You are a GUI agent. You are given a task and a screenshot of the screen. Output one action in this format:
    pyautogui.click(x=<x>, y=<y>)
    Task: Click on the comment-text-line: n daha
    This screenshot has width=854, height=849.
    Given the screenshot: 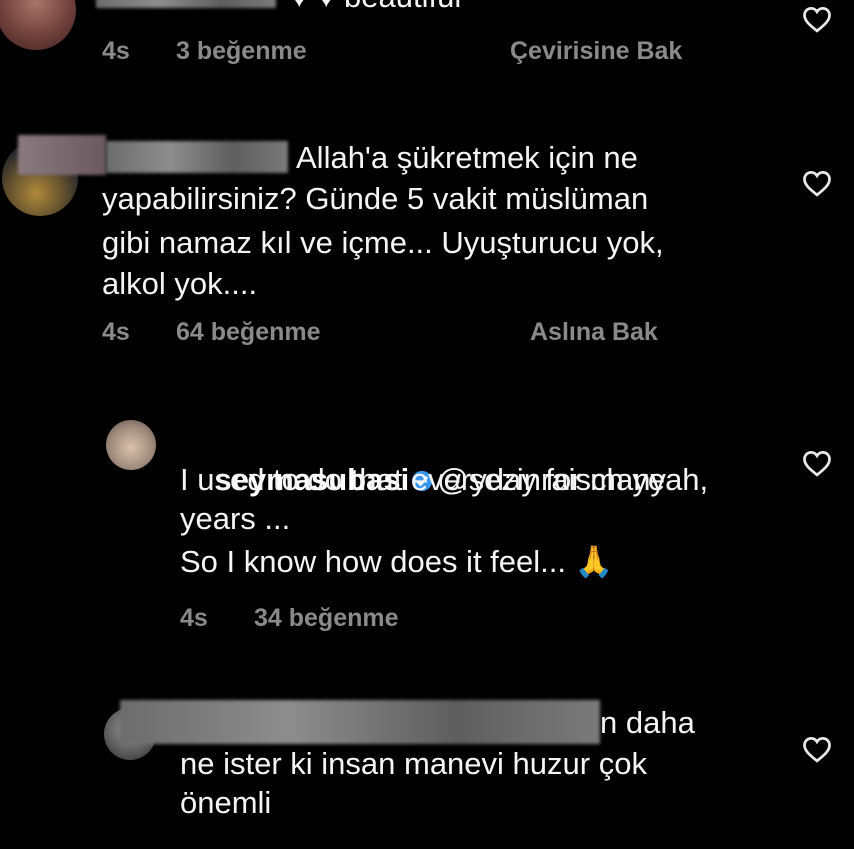 What is the action you would take?
    pyautogui.click(x=647, y=722)
    